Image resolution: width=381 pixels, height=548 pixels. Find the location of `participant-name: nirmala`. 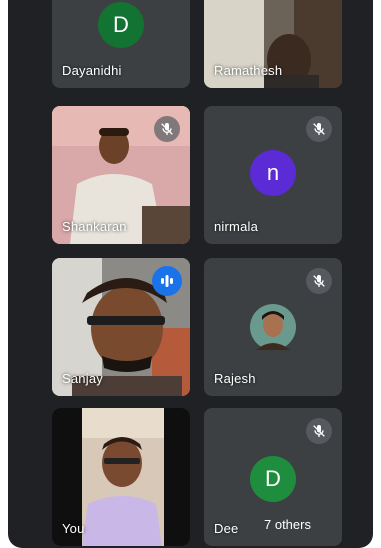

participant-name: nirmala is located at coordinates (236, 226).